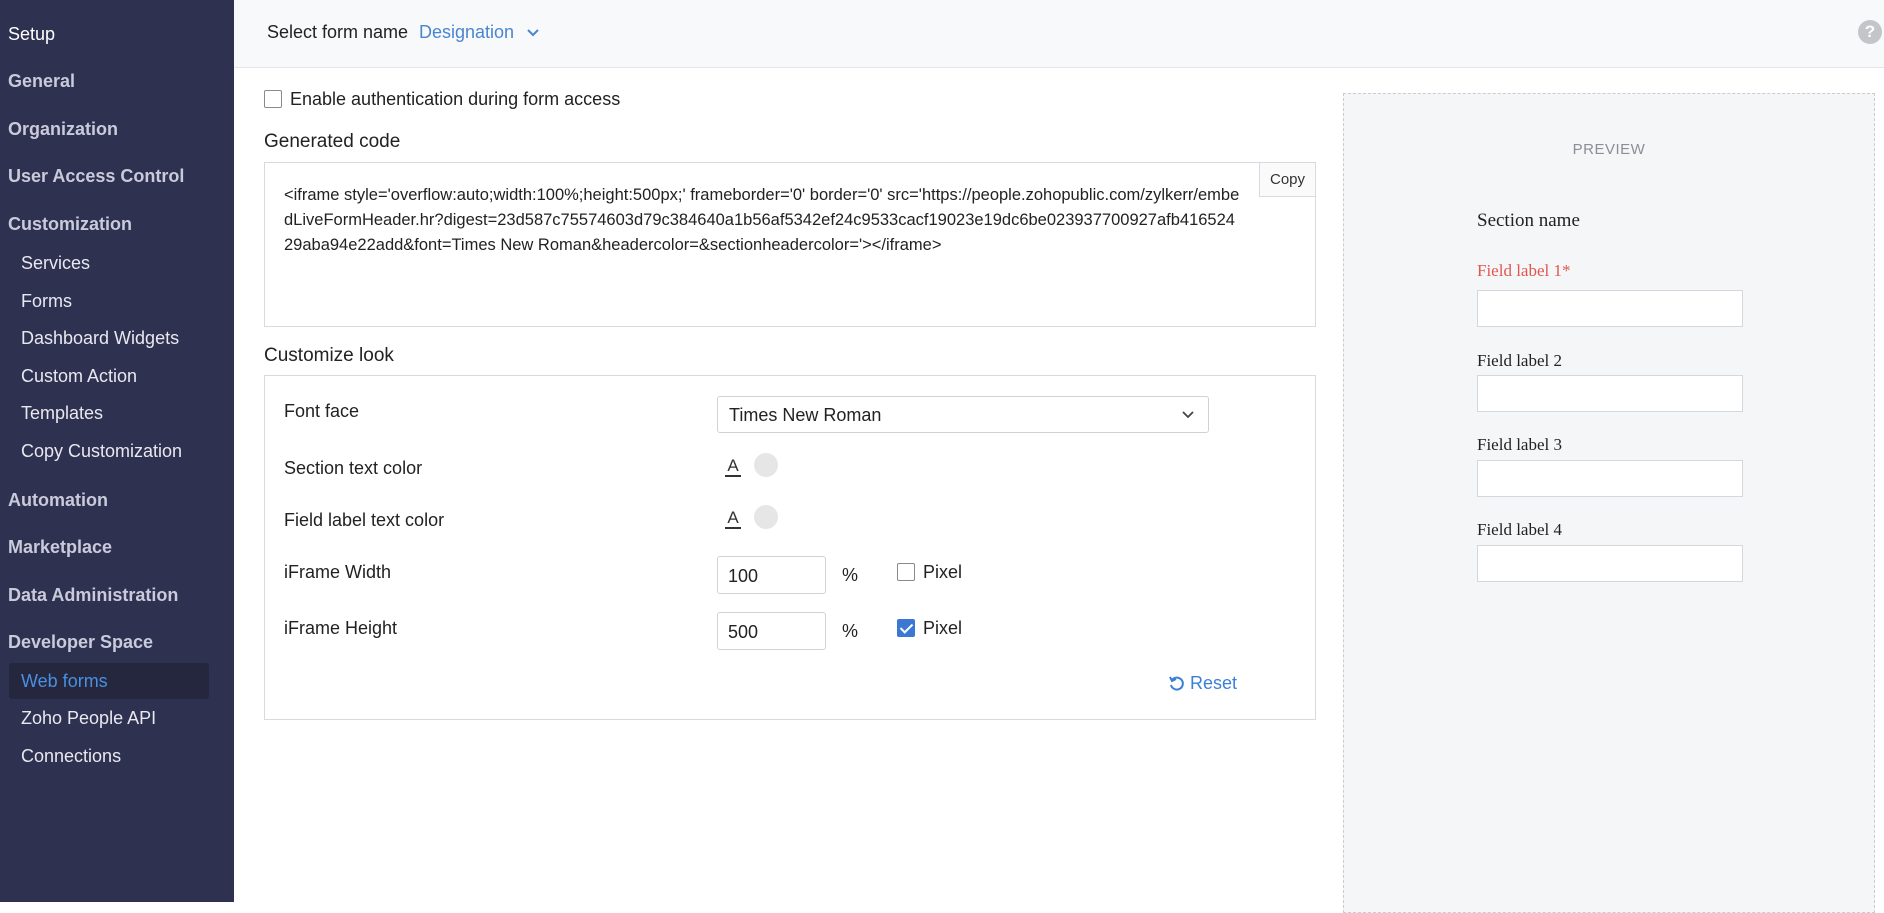  Describe the element at coordinates (963, 414) in the screenshot. I see `font-face-select: Times New Roman` at that location.